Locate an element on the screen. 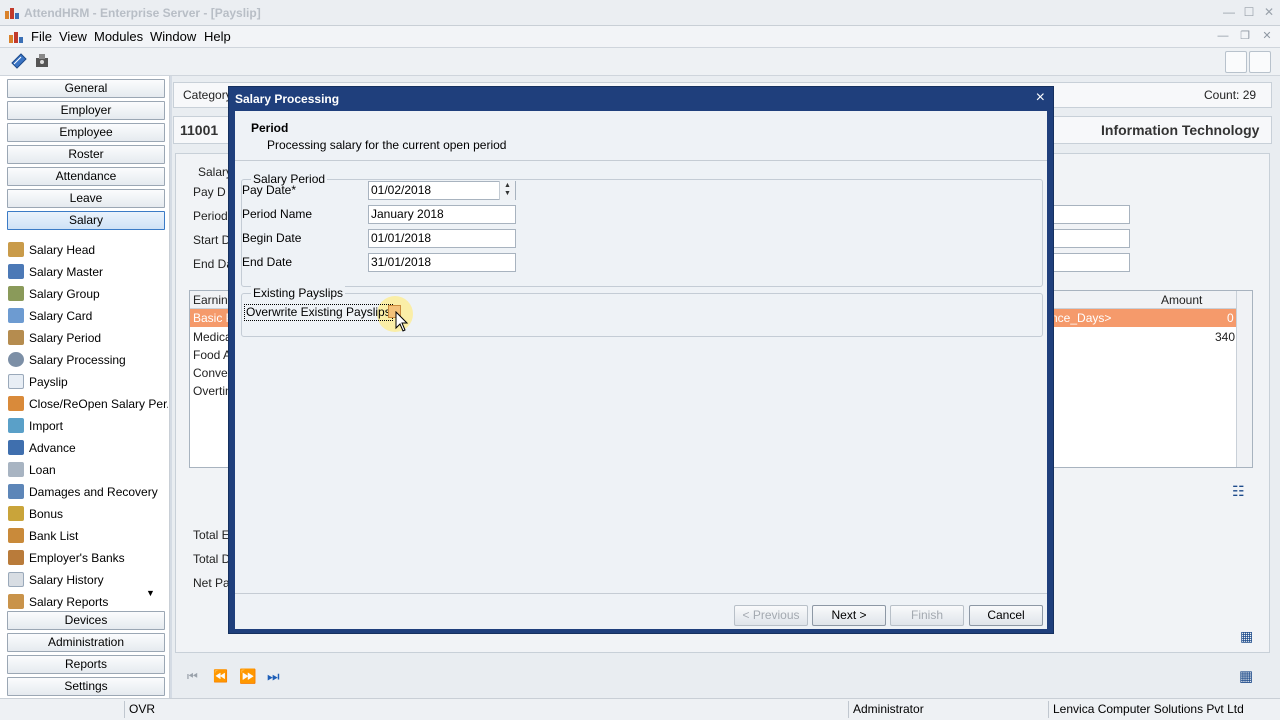 The height and width of the screenshot is (720, 1280). first-record-icon: ⏮ is located at coordinates (192, 676).